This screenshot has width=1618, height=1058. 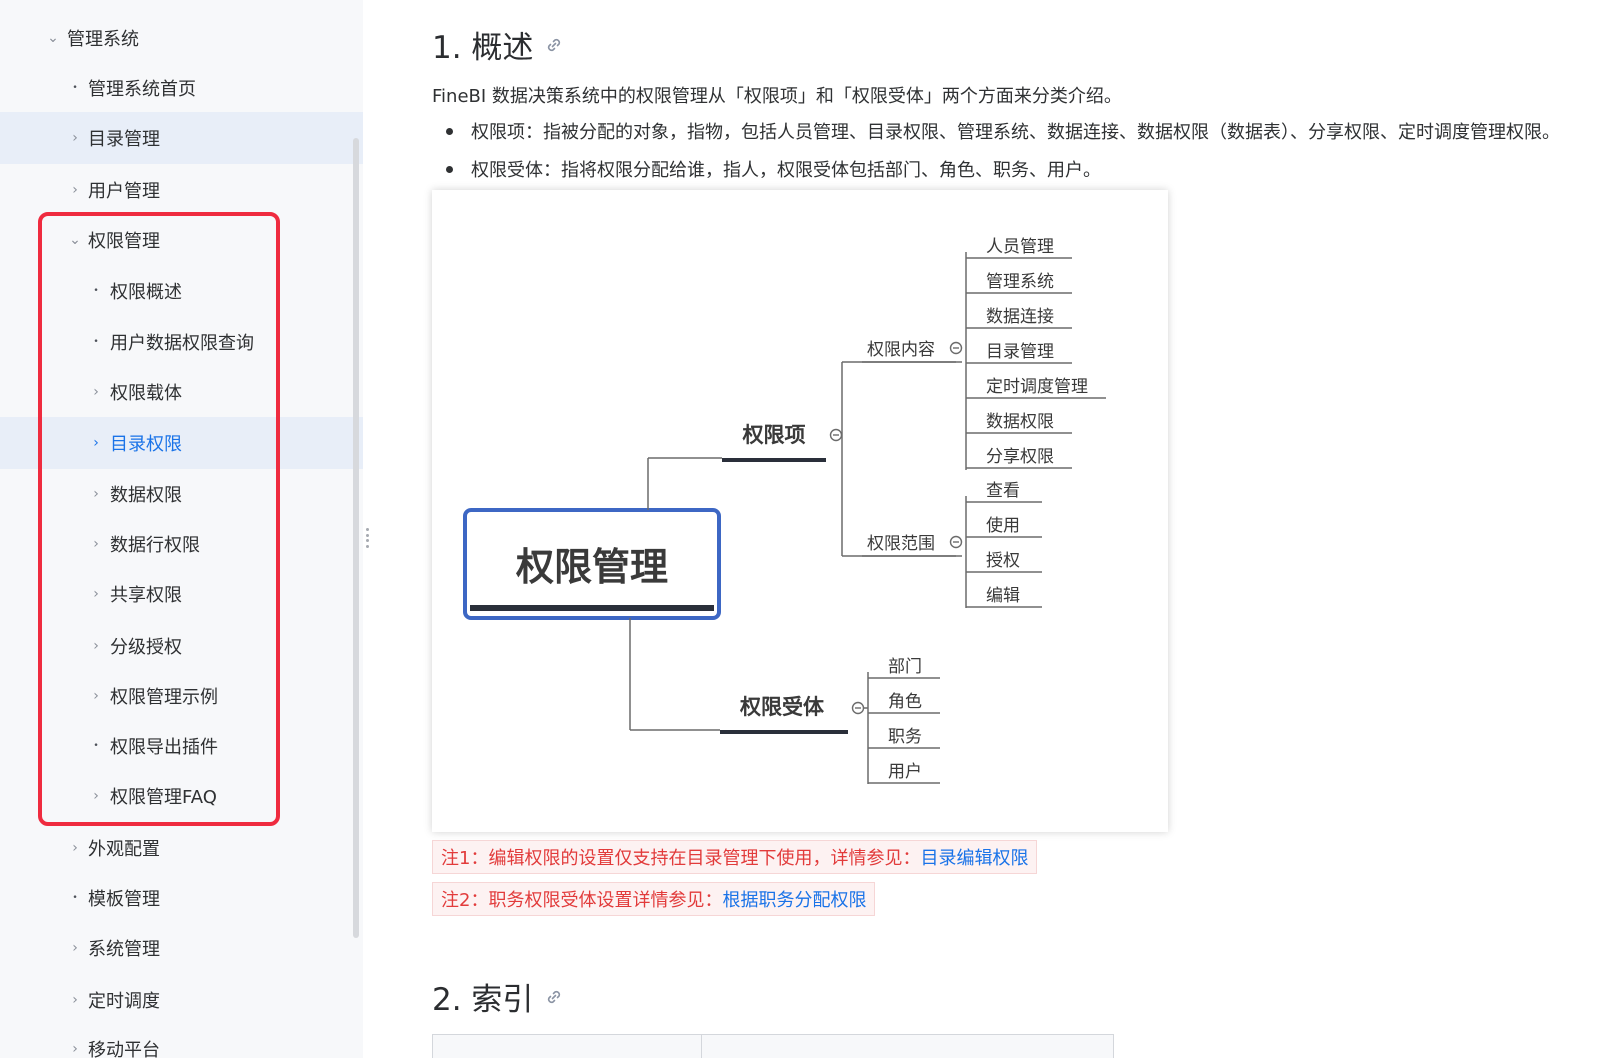 What do you see at coordinates (974, 857) in the screenshot?
I see `note-link-catalog-edit-permission: 目录编辑权限` at bounding box center [974, 857].